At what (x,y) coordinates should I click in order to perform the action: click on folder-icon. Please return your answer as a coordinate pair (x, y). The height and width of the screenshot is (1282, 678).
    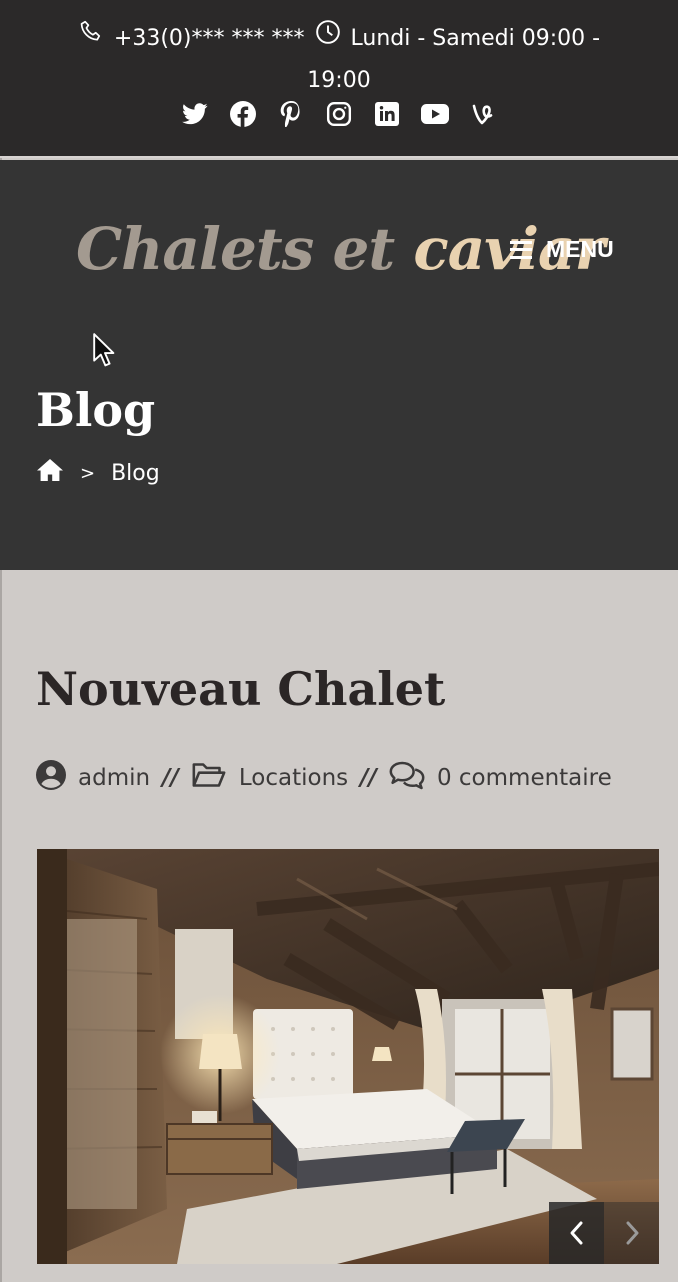
    Looking at the image, I should click on (209, 778).